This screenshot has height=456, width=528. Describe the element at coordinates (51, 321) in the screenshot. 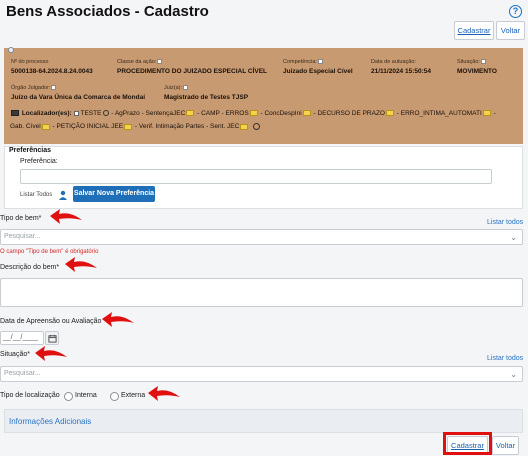

I see `data-label: Data de Apreensão ou Avaliação` at that location.